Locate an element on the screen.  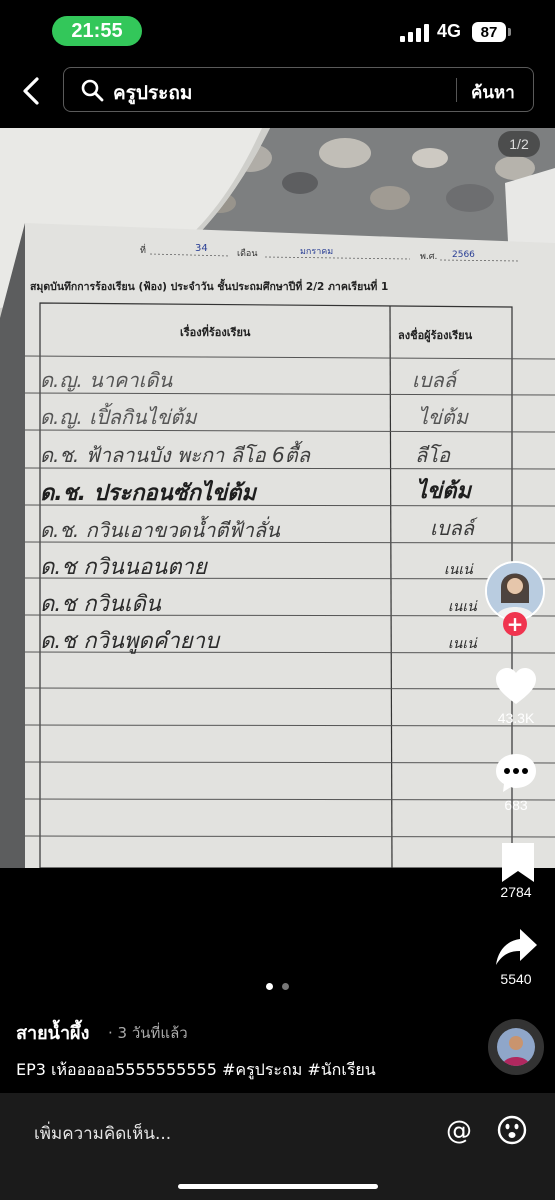
battery-level: 87 is located at coordinates (489, 32).